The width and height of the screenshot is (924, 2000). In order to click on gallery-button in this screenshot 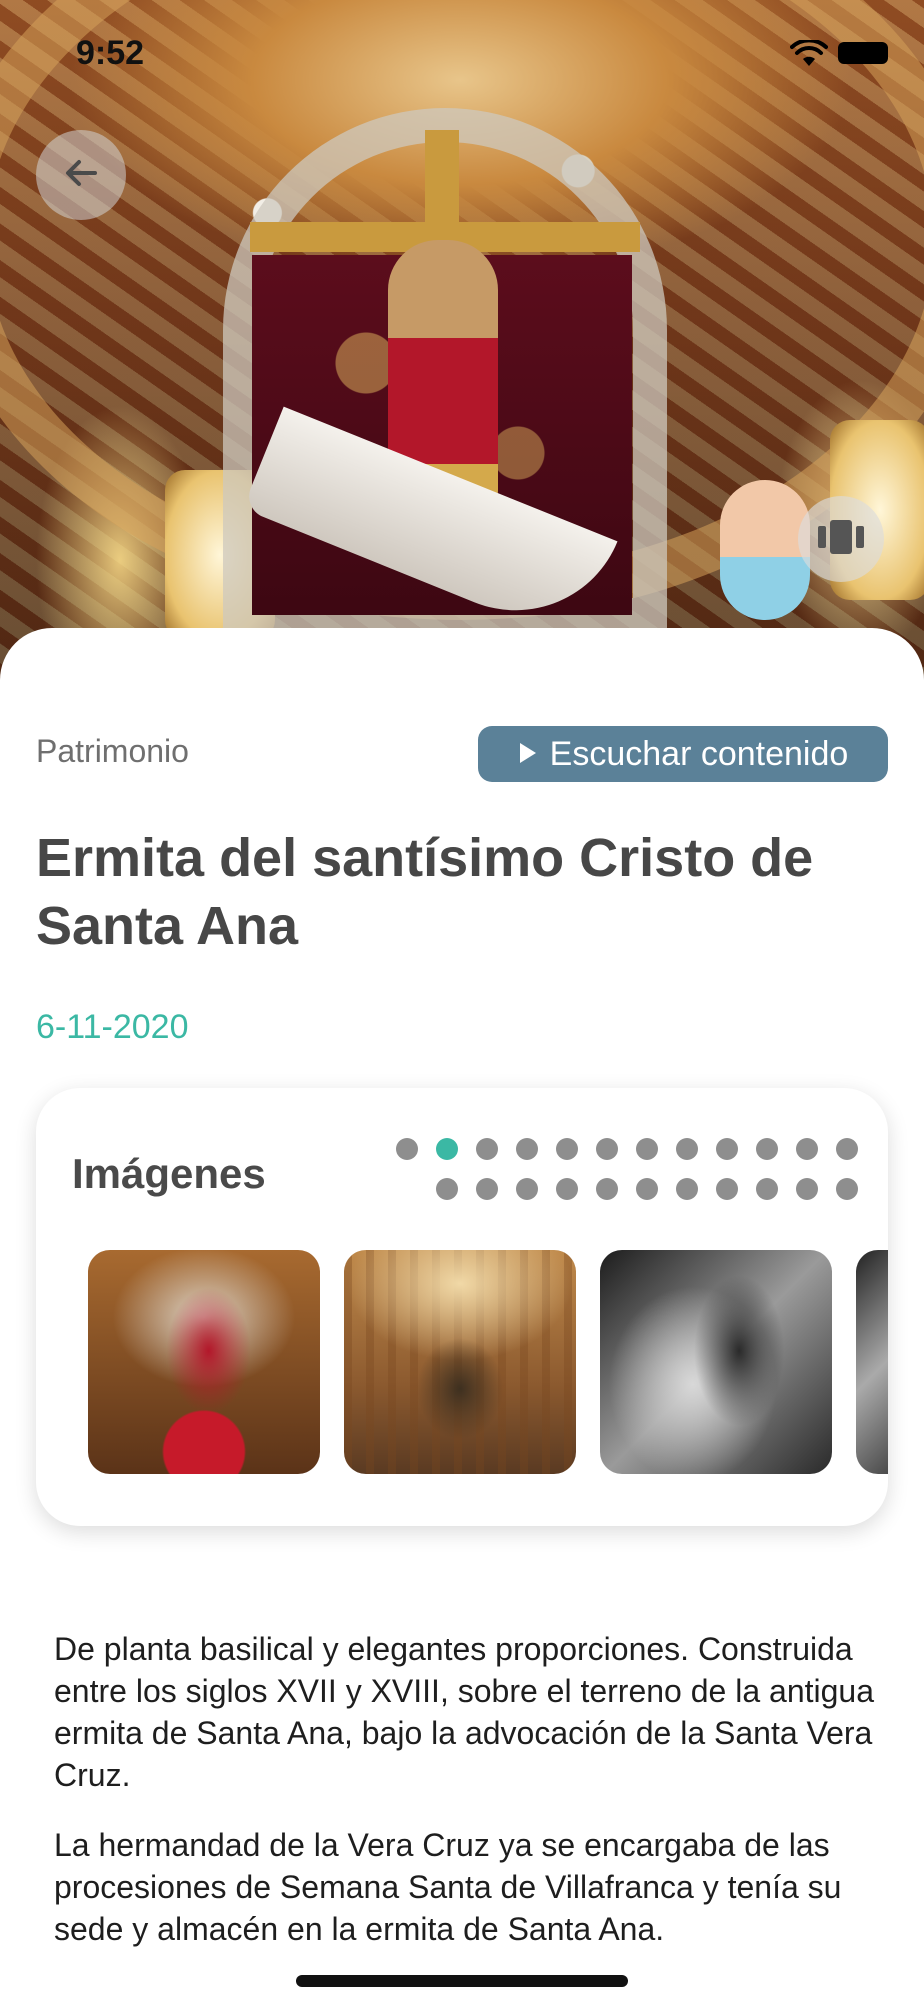, I will do `click(841, 539)`.